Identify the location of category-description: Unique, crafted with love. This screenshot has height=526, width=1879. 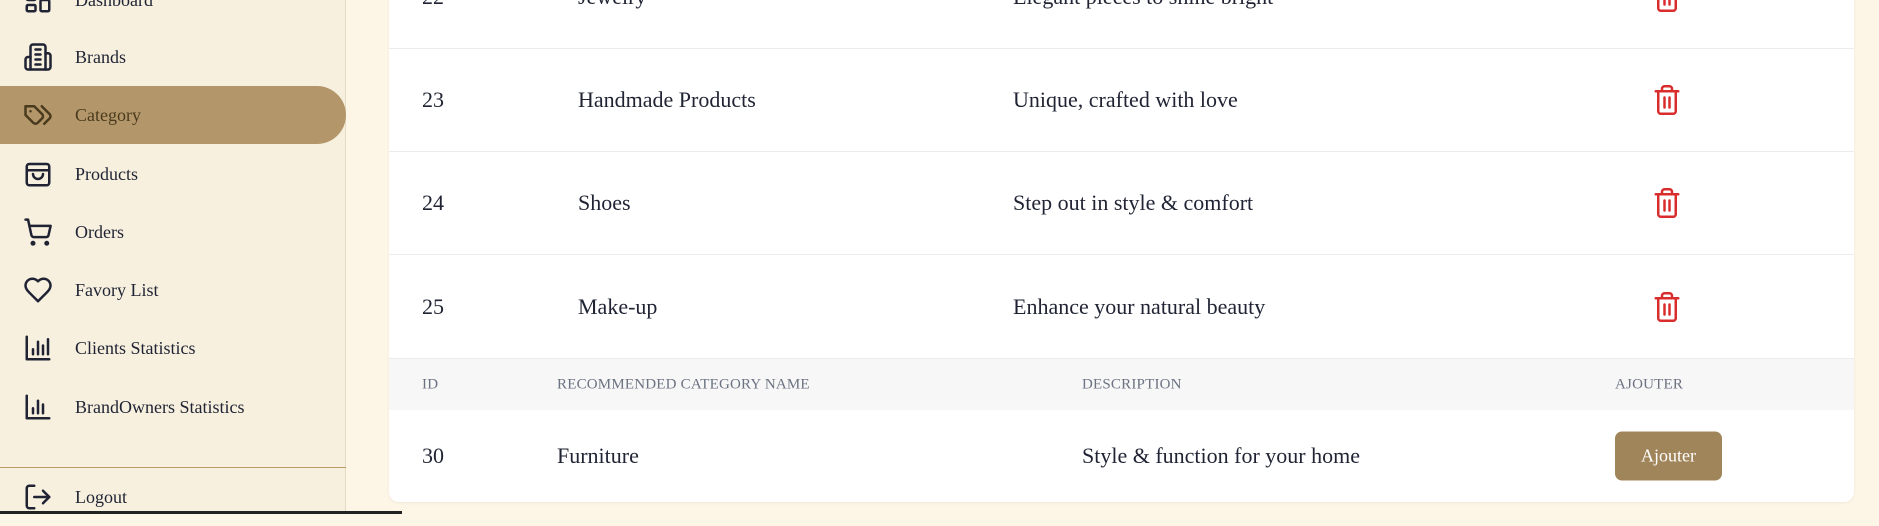
(1125, 99).